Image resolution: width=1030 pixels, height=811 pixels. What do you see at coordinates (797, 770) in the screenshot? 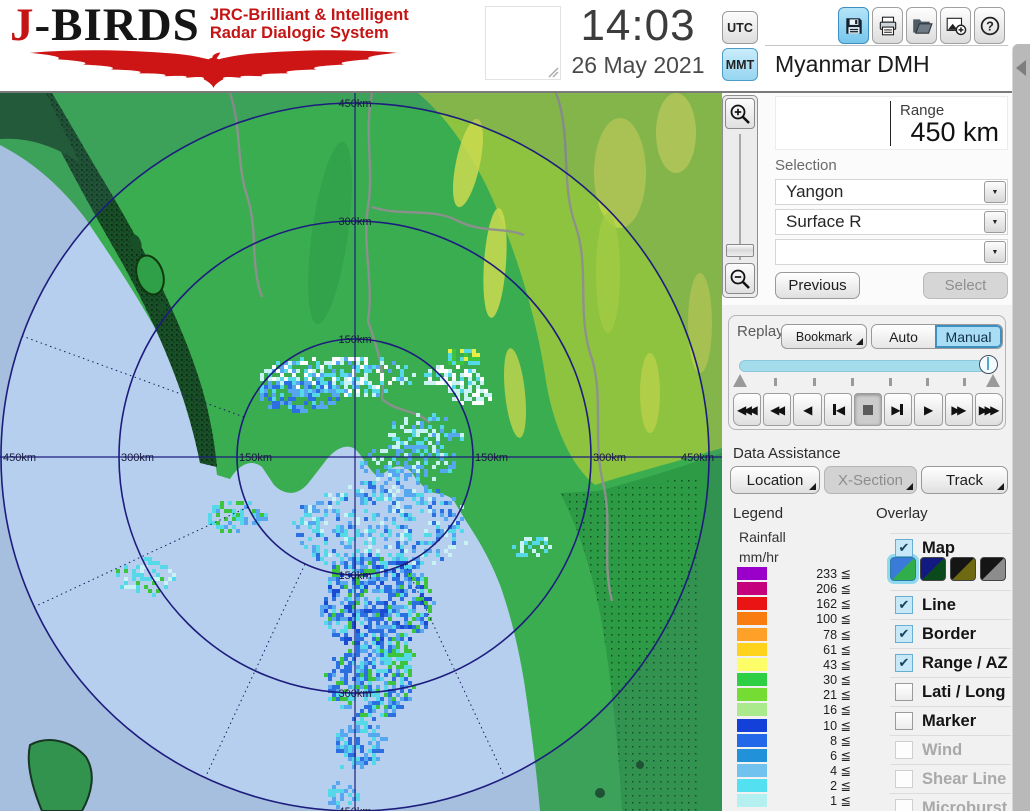
I see `legend-row: 4 ≦` at bounding box center [797, 770].